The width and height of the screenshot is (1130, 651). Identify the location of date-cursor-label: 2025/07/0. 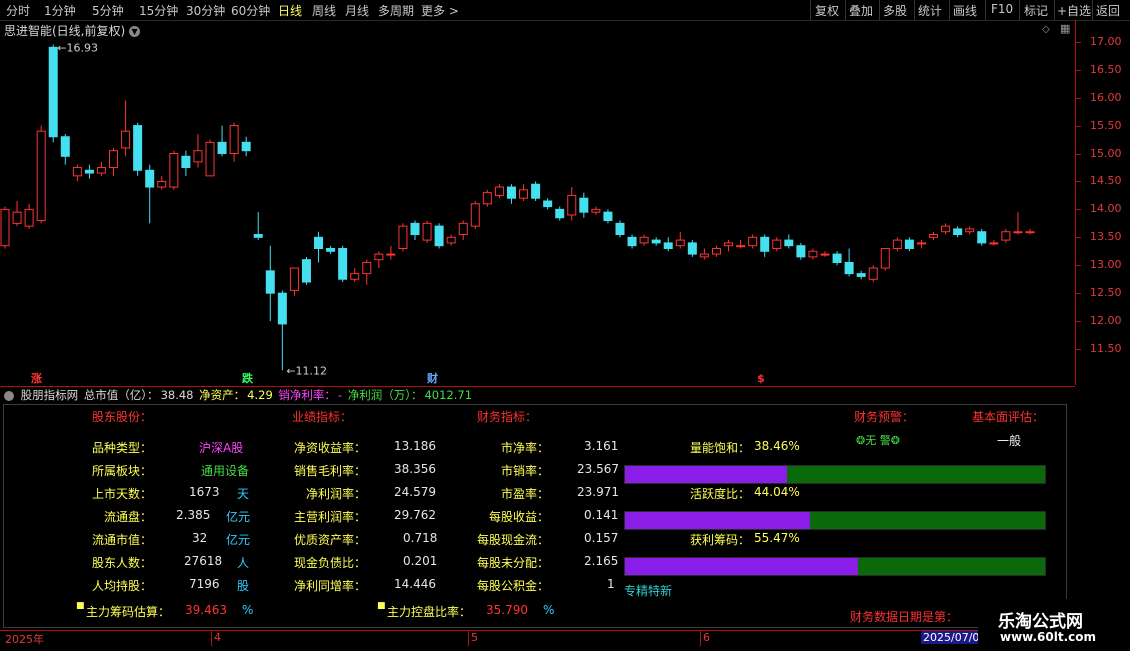
(951, 637).